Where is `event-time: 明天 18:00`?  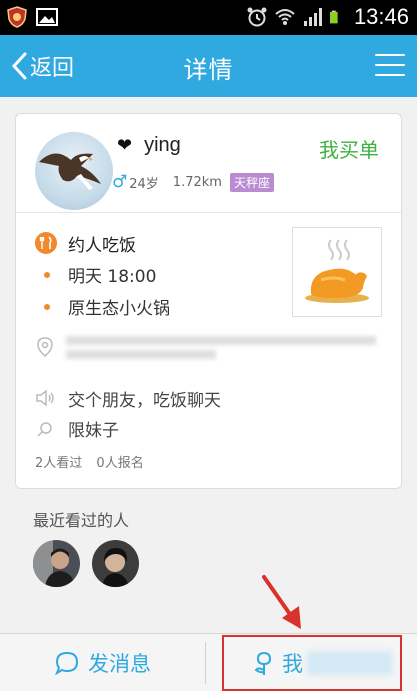
event-time: 明天 18:00 is located at coordinates (112, 277).